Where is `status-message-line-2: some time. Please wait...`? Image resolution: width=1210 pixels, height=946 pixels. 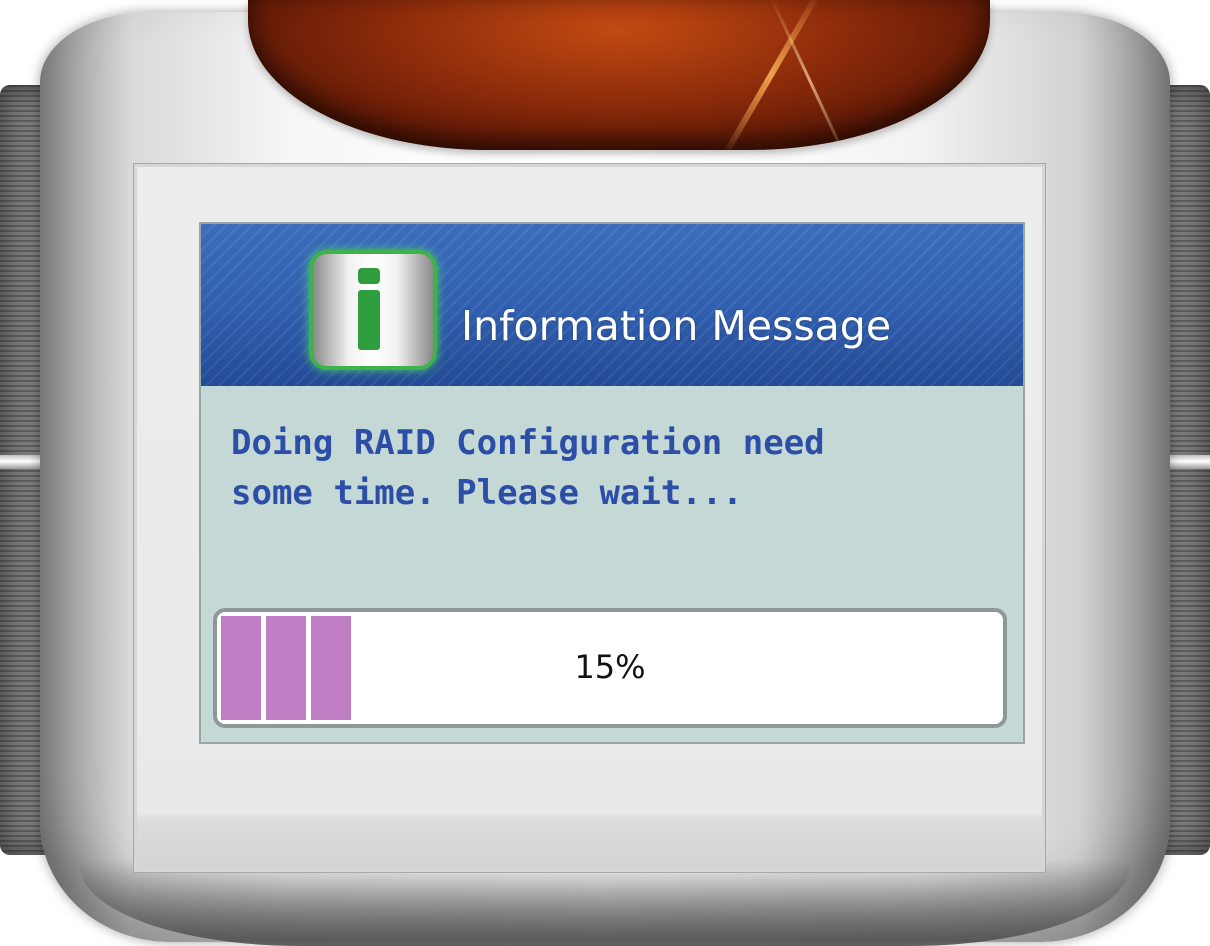 status-message-line-2: some time. Please wait... is located at coordinates (487, 493).